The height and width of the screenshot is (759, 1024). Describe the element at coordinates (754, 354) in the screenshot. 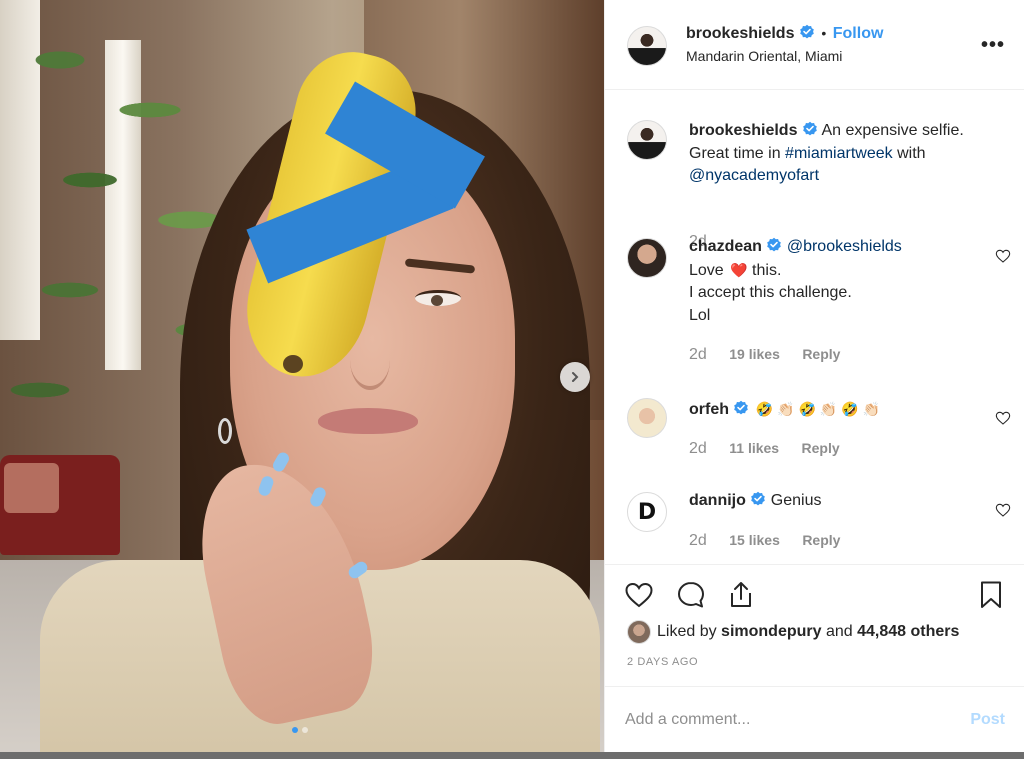

I see `comment-likes: 19 likes` at that location.